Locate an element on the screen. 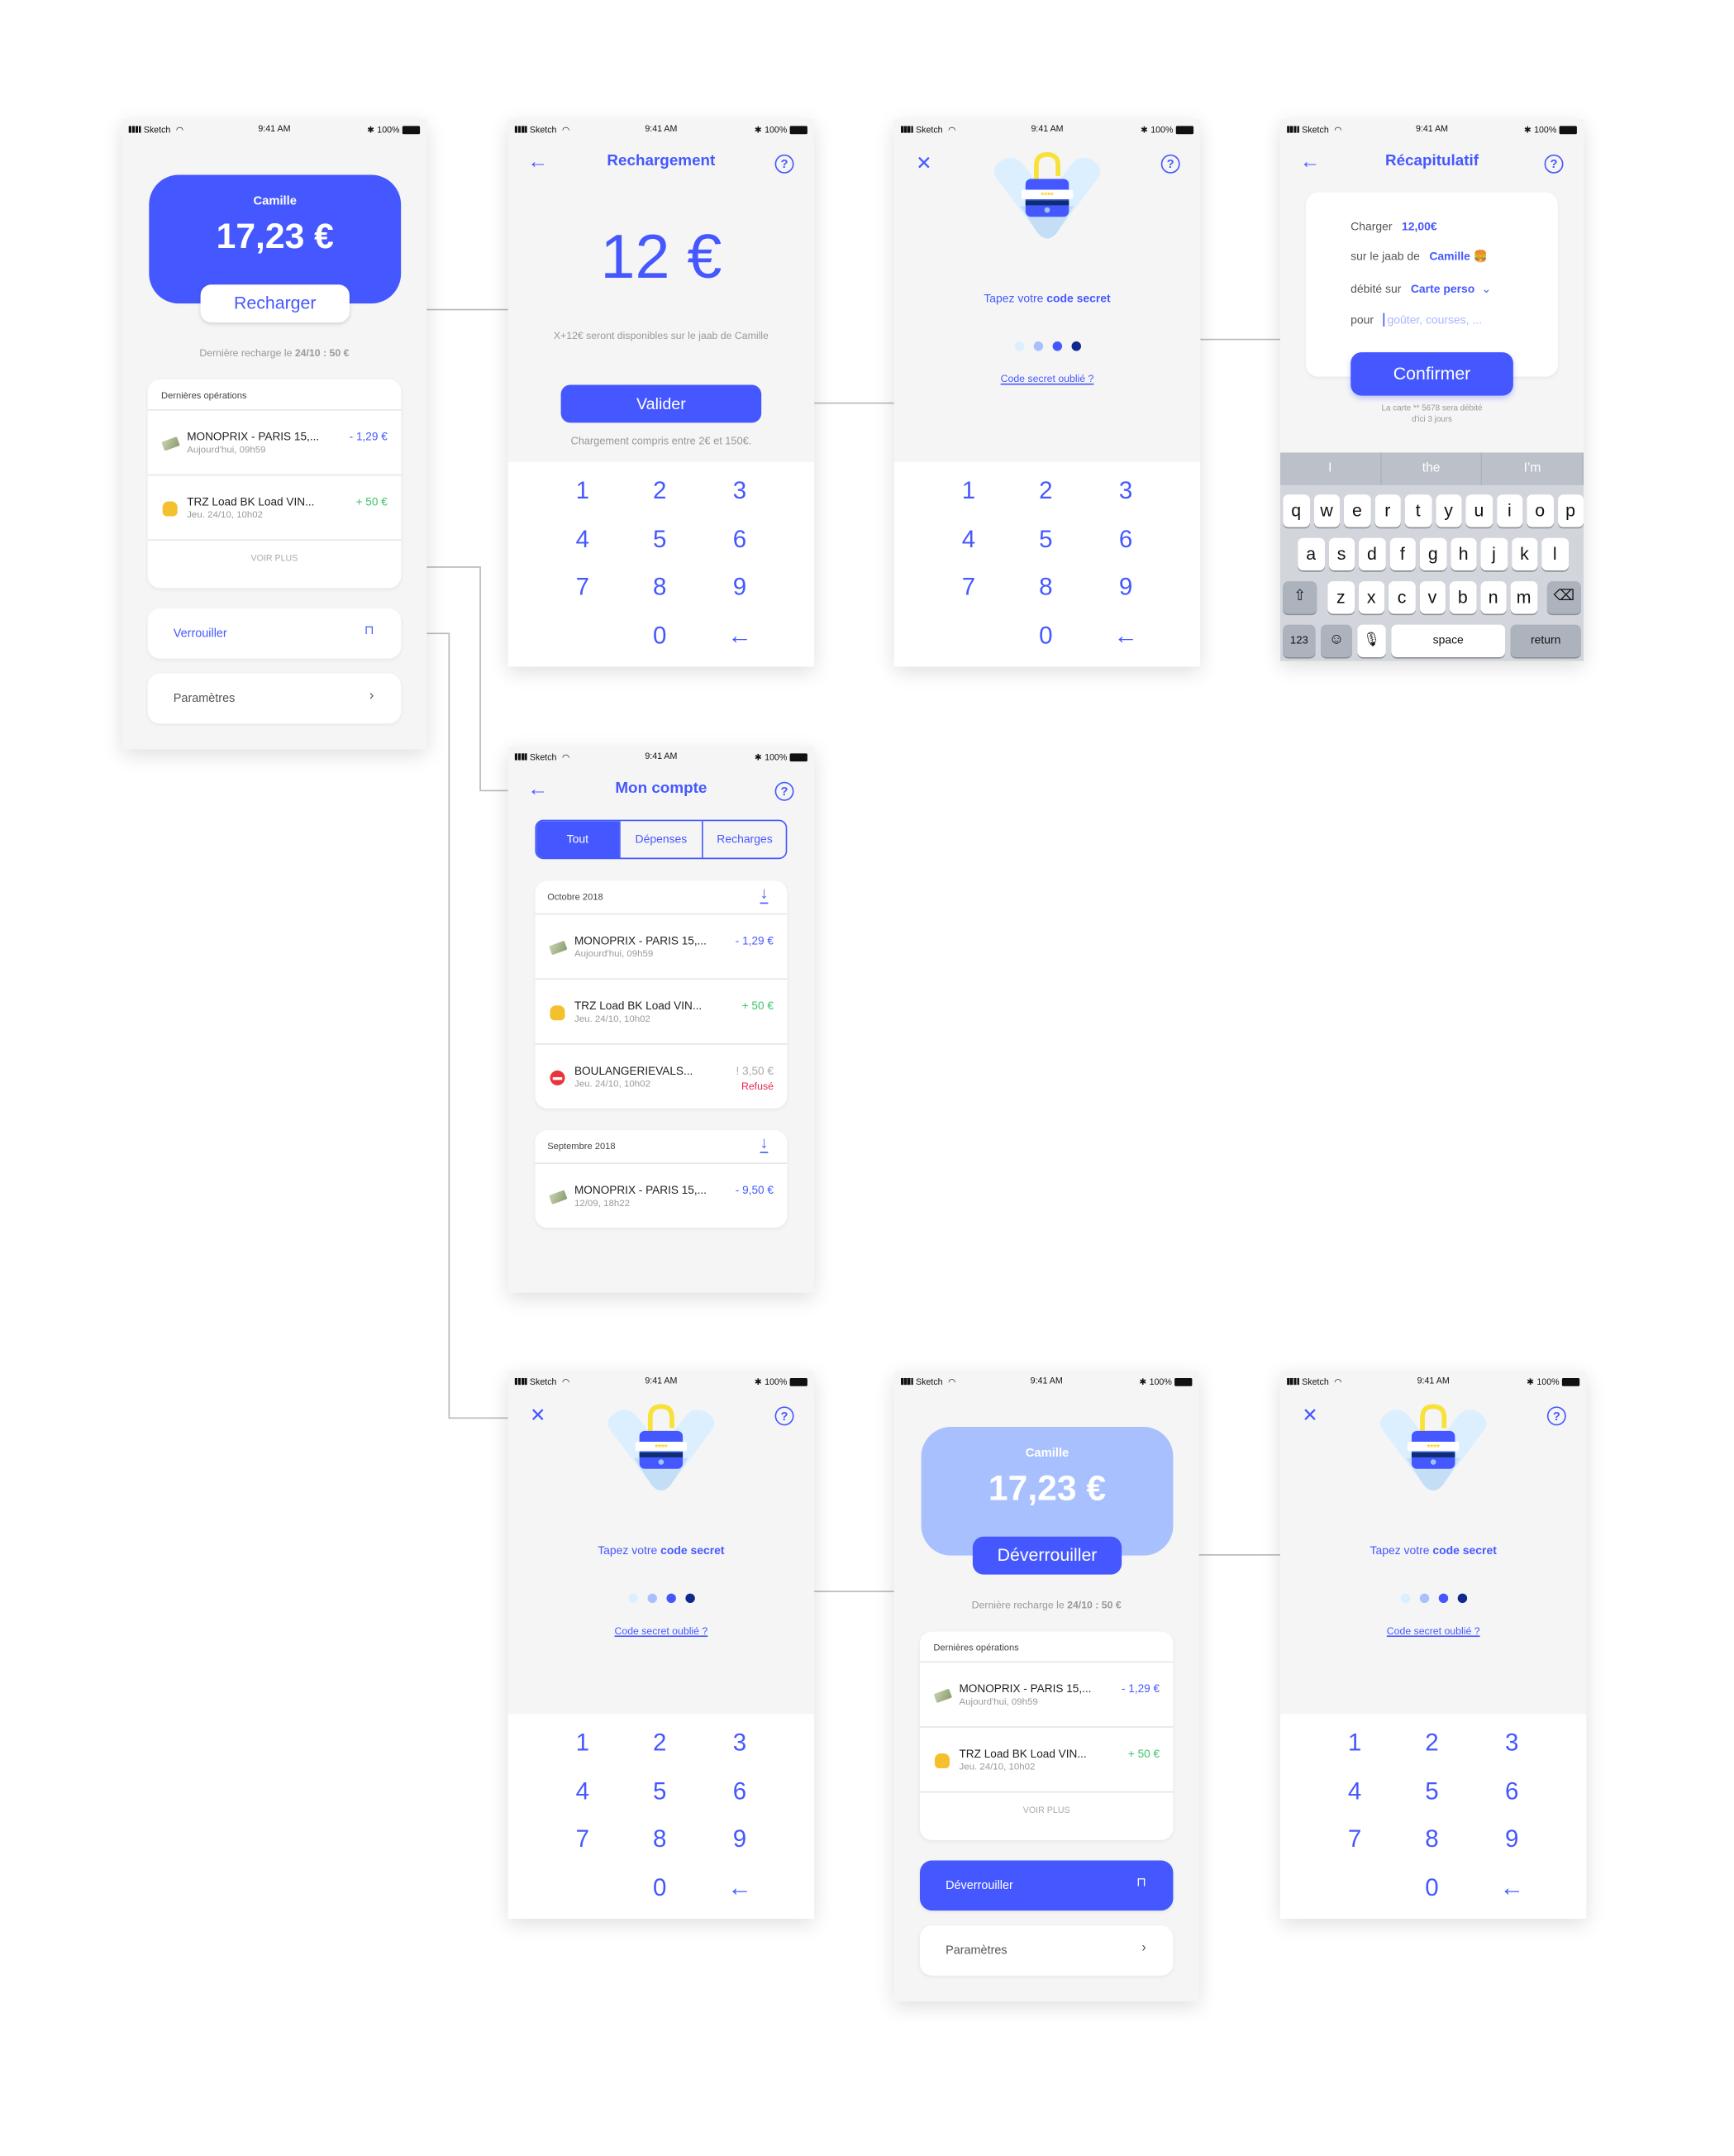 Image resolution: width=1734 pixels, height=2156 pixels. keyboard-key: i is located at coordinates (1509, 510).